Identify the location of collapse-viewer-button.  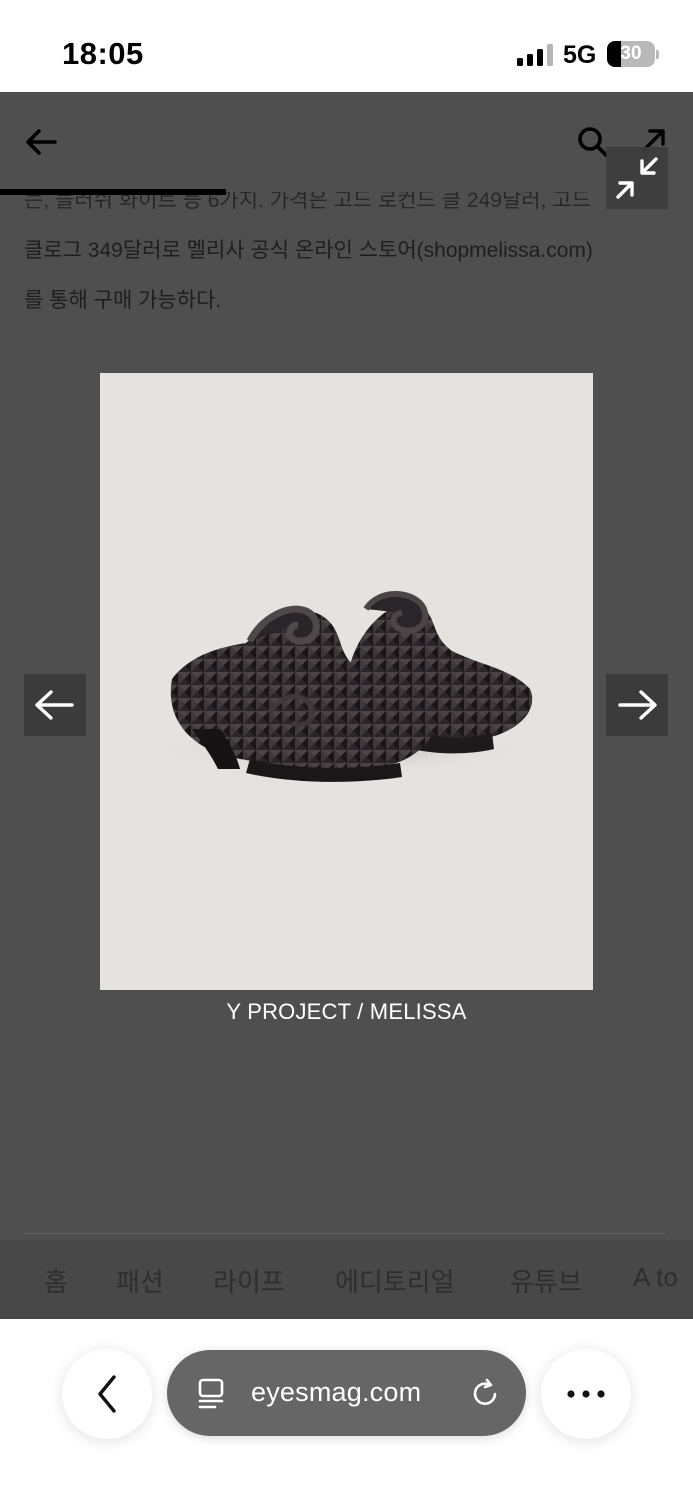
(637, 178).